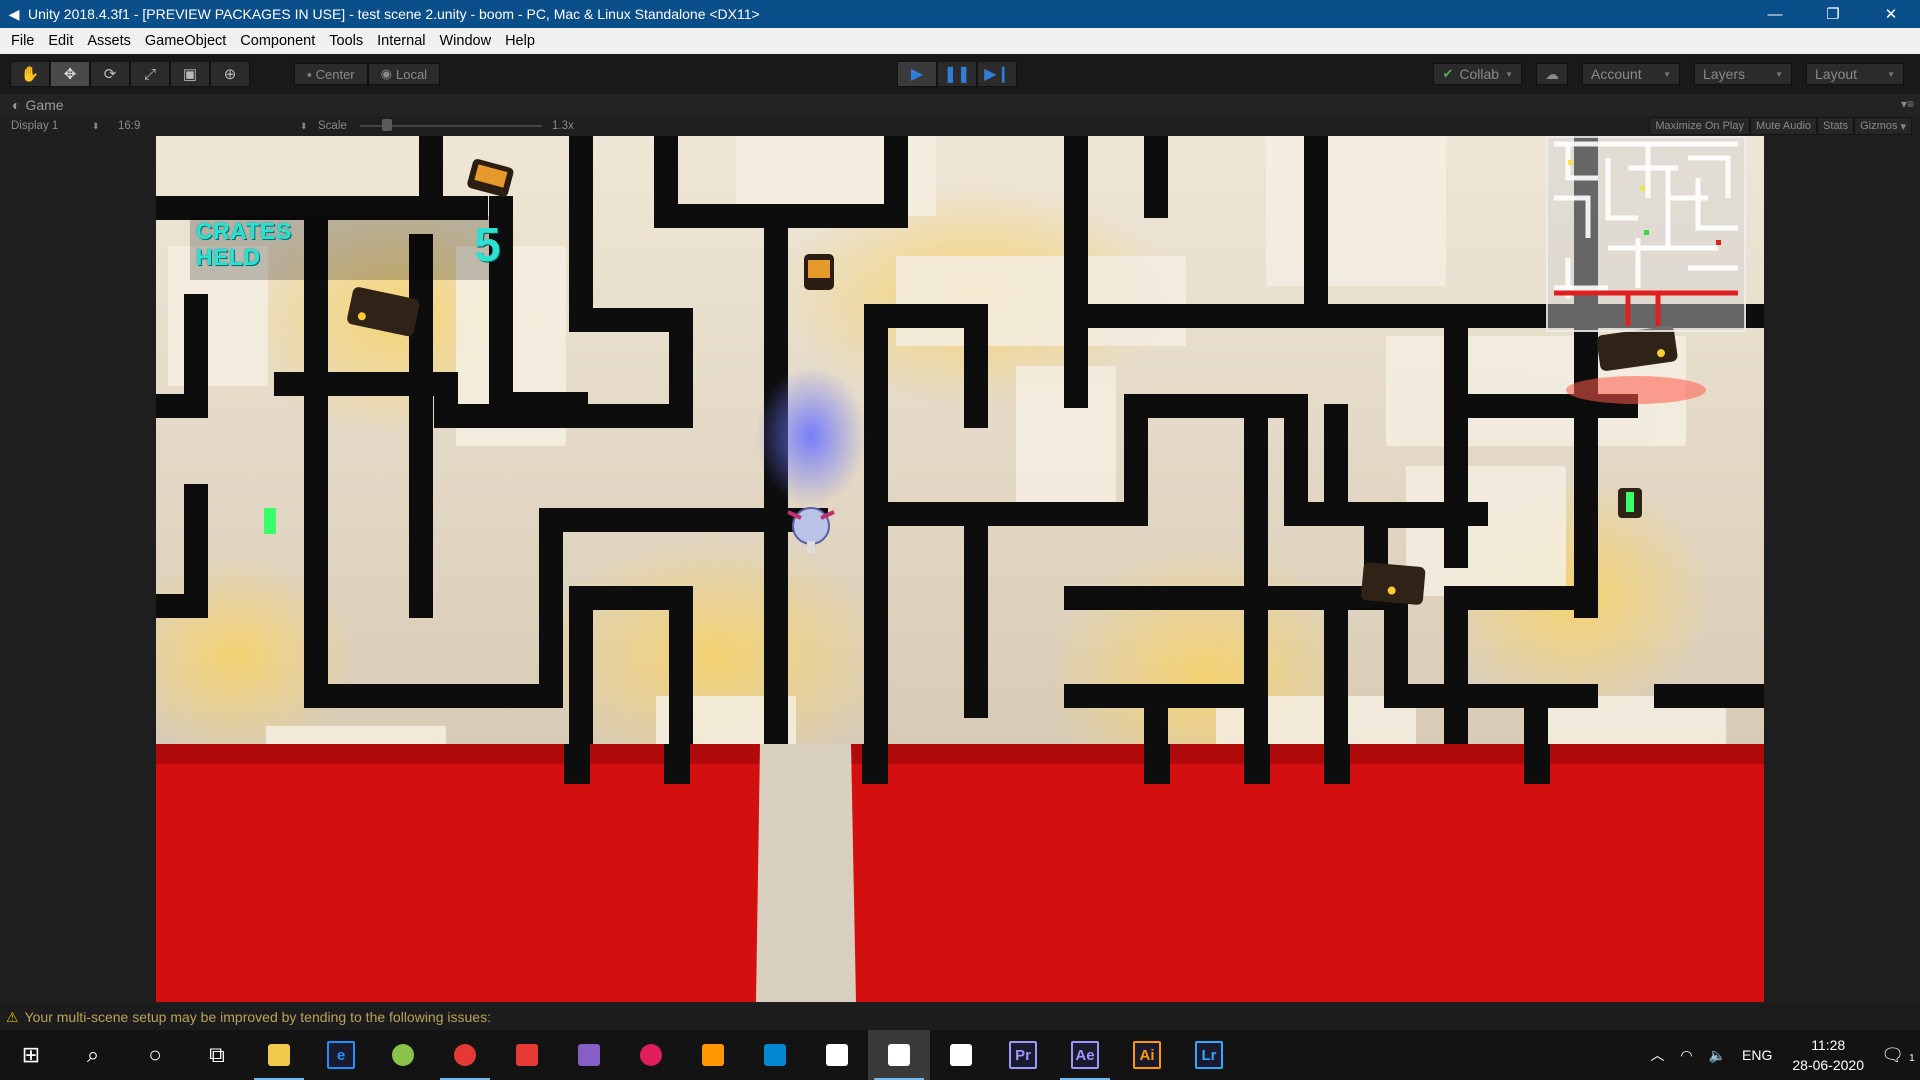  I want to click on step-icon: ▶❙, so click(997, 74).